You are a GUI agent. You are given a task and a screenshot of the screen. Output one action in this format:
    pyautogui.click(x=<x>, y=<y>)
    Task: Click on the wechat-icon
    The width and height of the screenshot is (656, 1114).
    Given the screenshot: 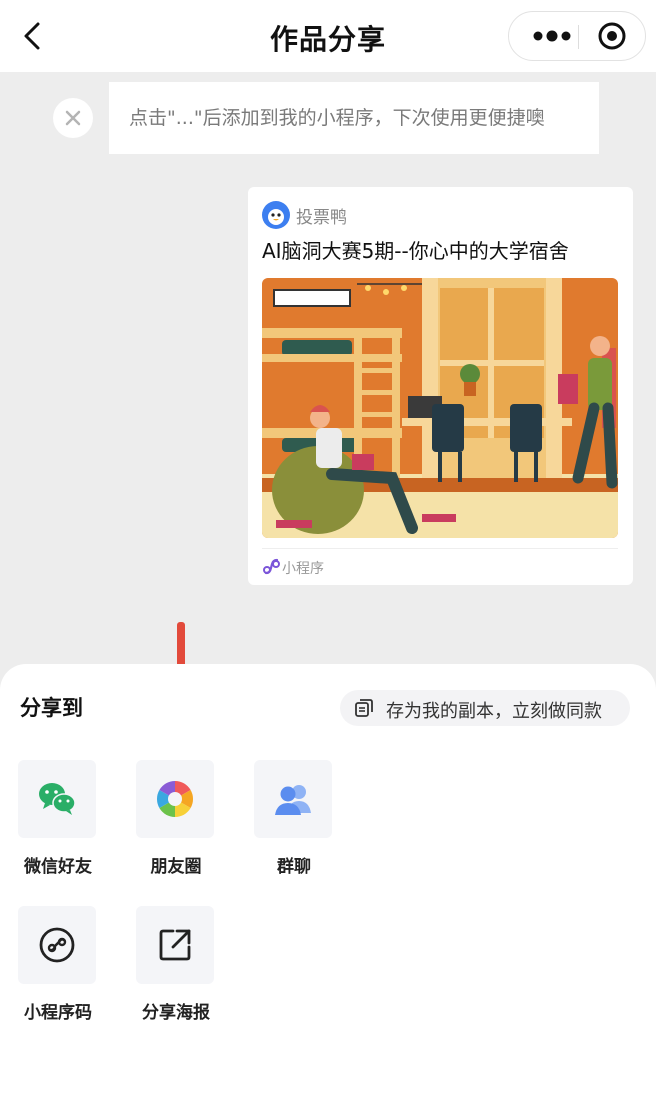 What is the action you would take?
    pyautogui.click(x=57, y=799)
    